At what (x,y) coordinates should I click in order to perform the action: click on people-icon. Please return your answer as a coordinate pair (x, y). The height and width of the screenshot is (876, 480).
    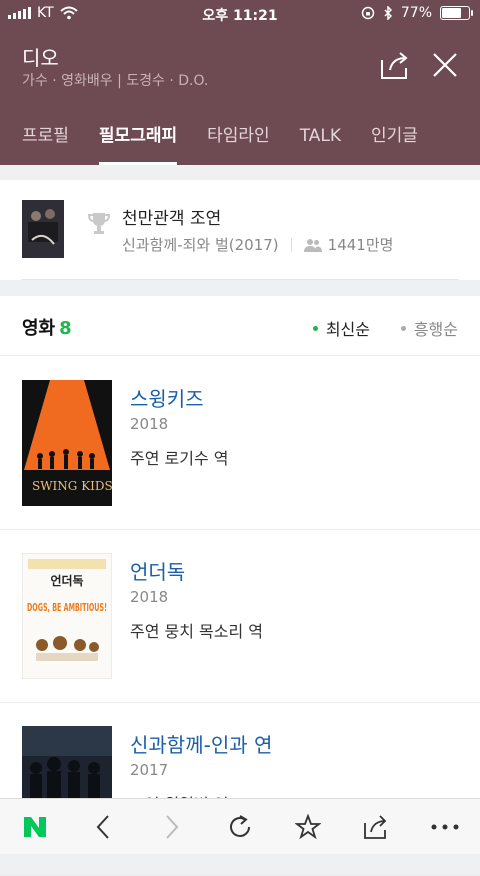
    Looking at the image, I should click on (313, 245).